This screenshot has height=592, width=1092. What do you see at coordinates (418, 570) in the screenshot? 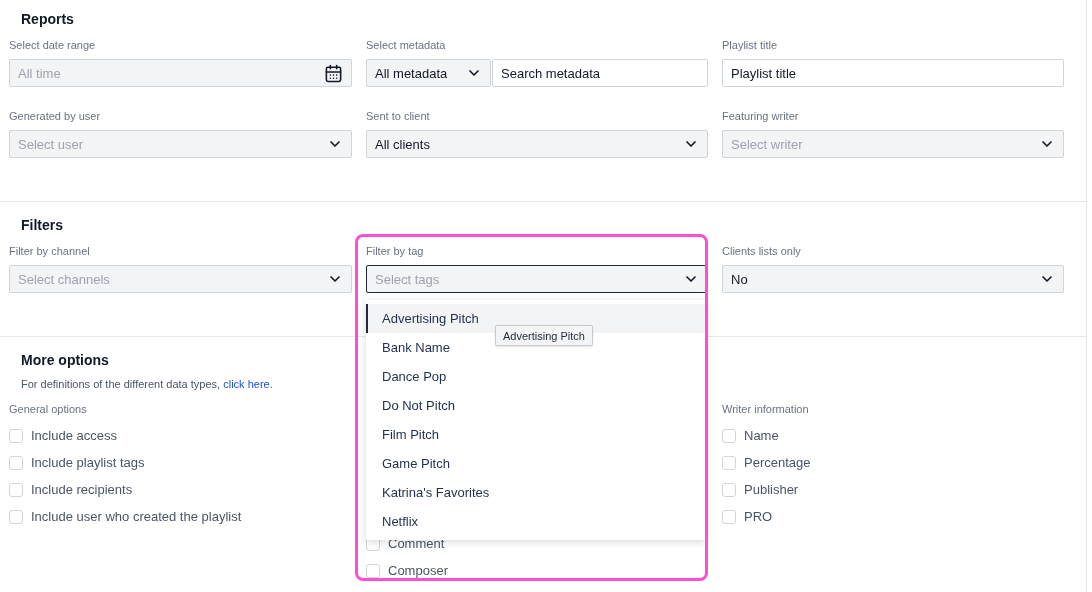
I see `checkbox-label: Composer` at bounding box center [418, 570].